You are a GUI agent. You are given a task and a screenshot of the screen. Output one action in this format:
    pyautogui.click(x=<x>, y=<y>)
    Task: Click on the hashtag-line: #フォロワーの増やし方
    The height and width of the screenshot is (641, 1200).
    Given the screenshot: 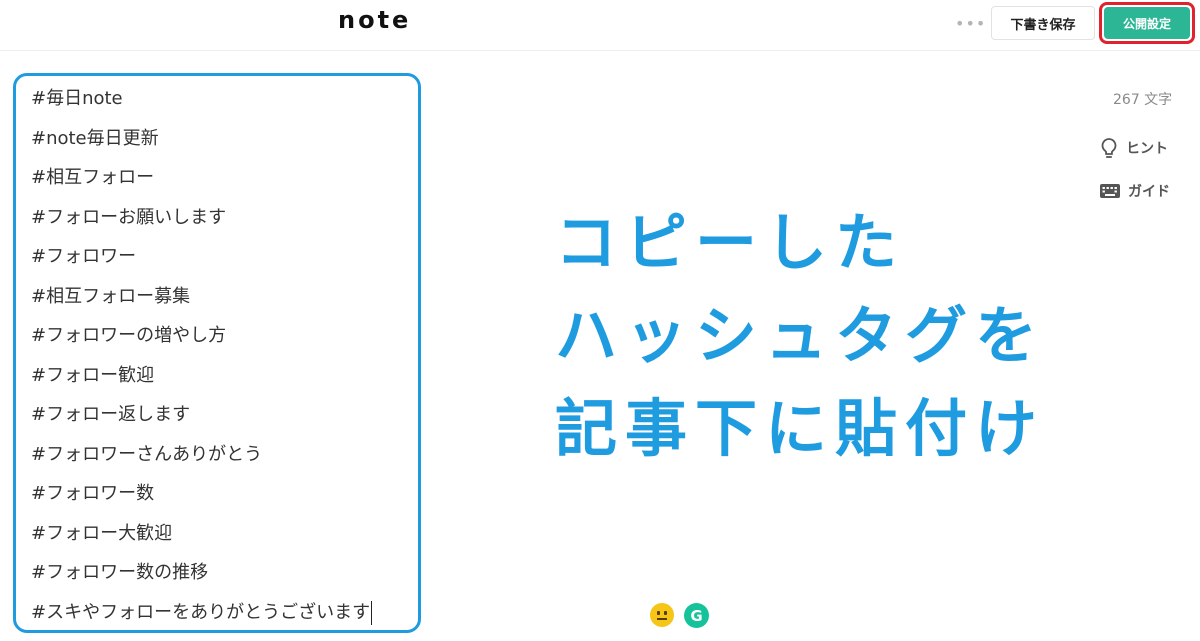 What is the action you would take?
    pyautogui.click(x=201, y=343)
    